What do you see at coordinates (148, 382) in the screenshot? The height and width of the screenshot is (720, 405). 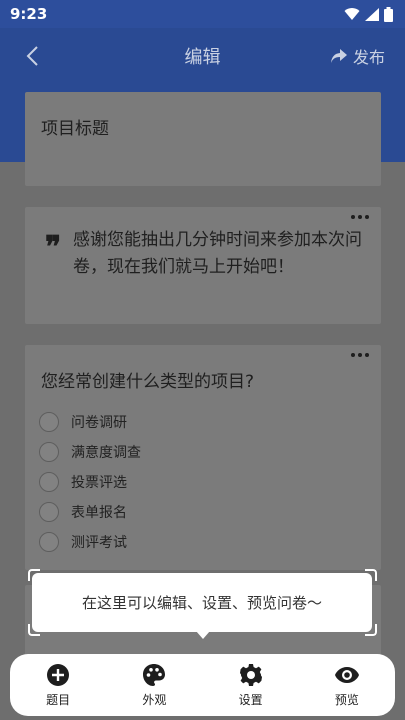 I see `question-text: 您经常创建什么类型的项目?` at bounding box center [148, 382].